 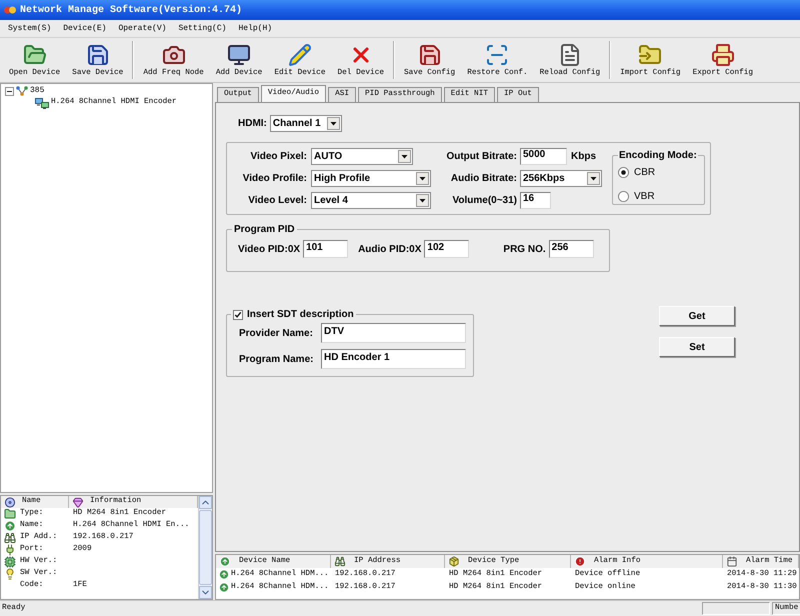 I want to click on radio-option: CBR, so click(x=637, y=172).